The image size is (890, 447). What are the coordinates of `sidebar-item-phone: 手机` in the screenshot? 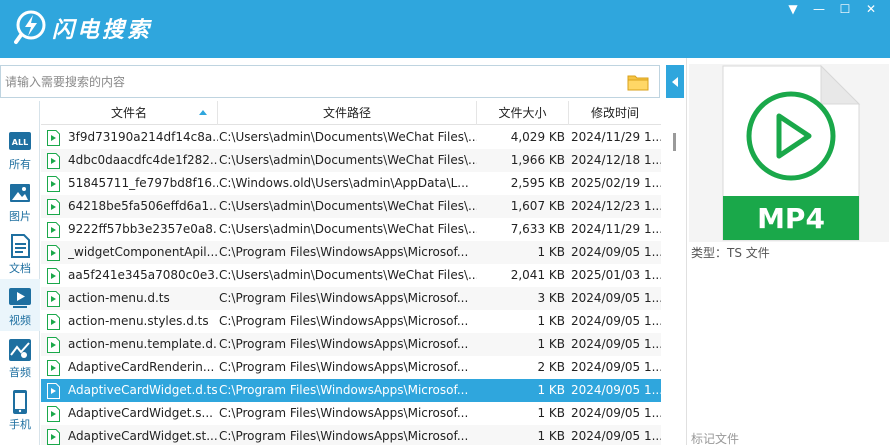 It's located at (20, 409).